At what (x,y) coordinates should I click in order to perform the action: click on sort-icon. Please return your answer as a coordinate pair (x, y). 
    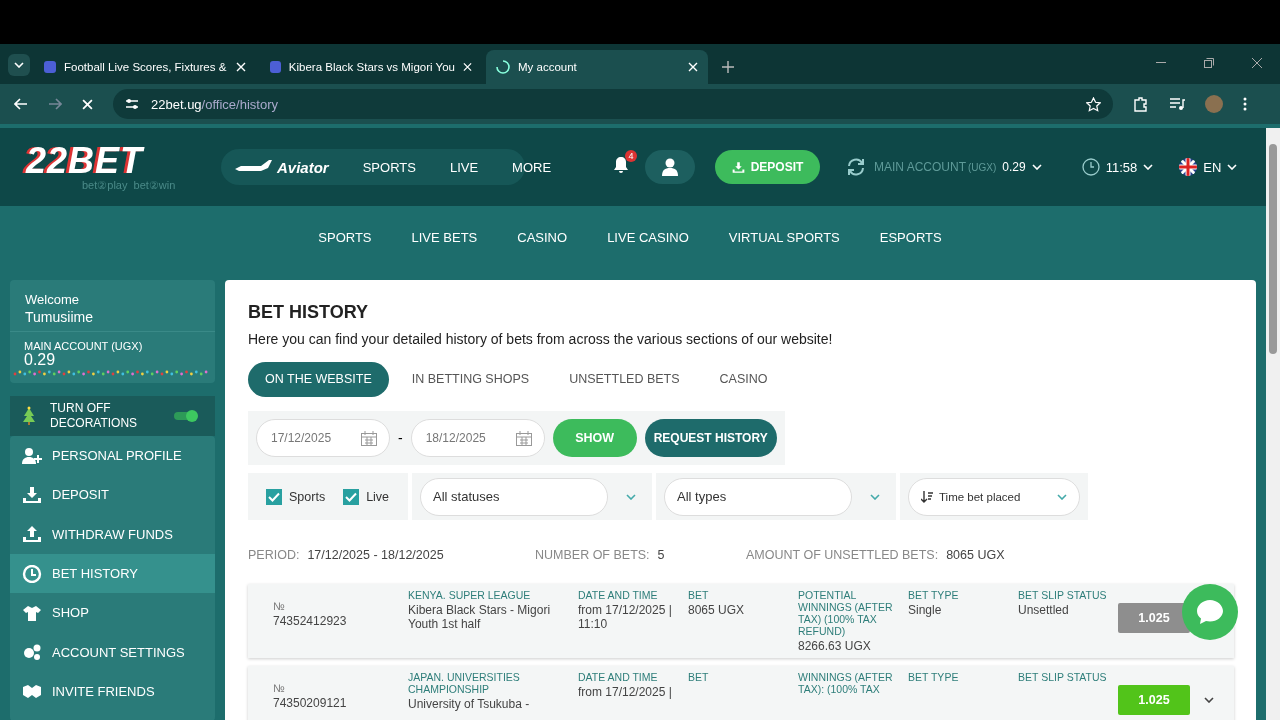
    Looking at the image, I should click on (927, 496).